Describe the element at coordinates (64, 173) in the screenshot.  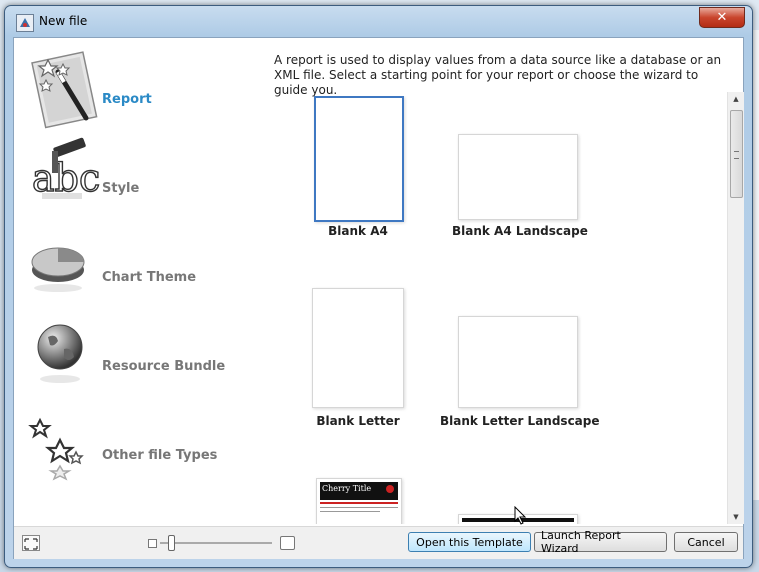
I see `style-icon: abc` at that location.